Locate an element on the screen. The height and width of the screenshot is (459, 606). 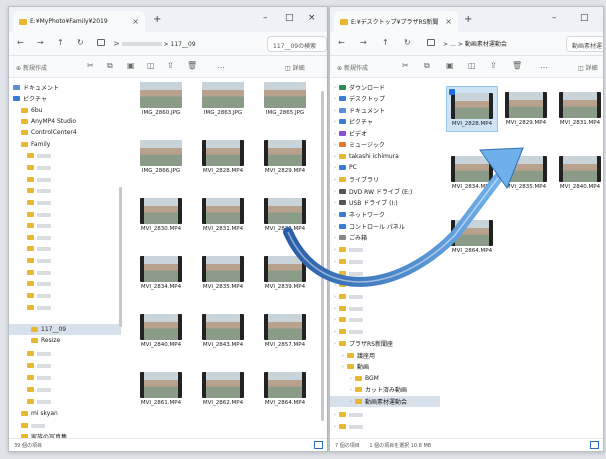
arrow-head is located at coordinates (501, 168).